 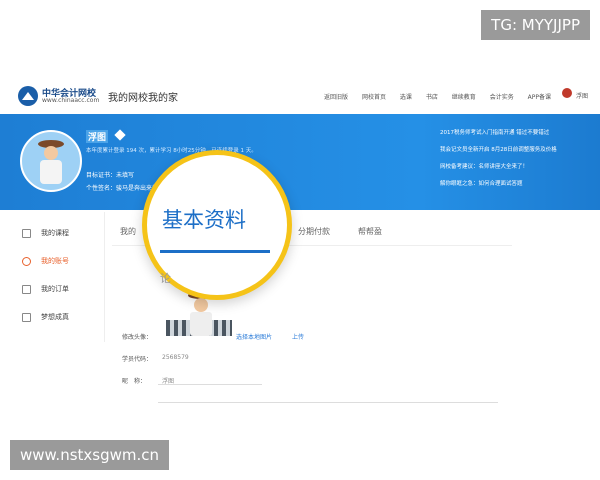 What do you see at coordinates (539, 97) in the screenshot?
I see `nav-app: APP备课` at bounding box center [539, 97].